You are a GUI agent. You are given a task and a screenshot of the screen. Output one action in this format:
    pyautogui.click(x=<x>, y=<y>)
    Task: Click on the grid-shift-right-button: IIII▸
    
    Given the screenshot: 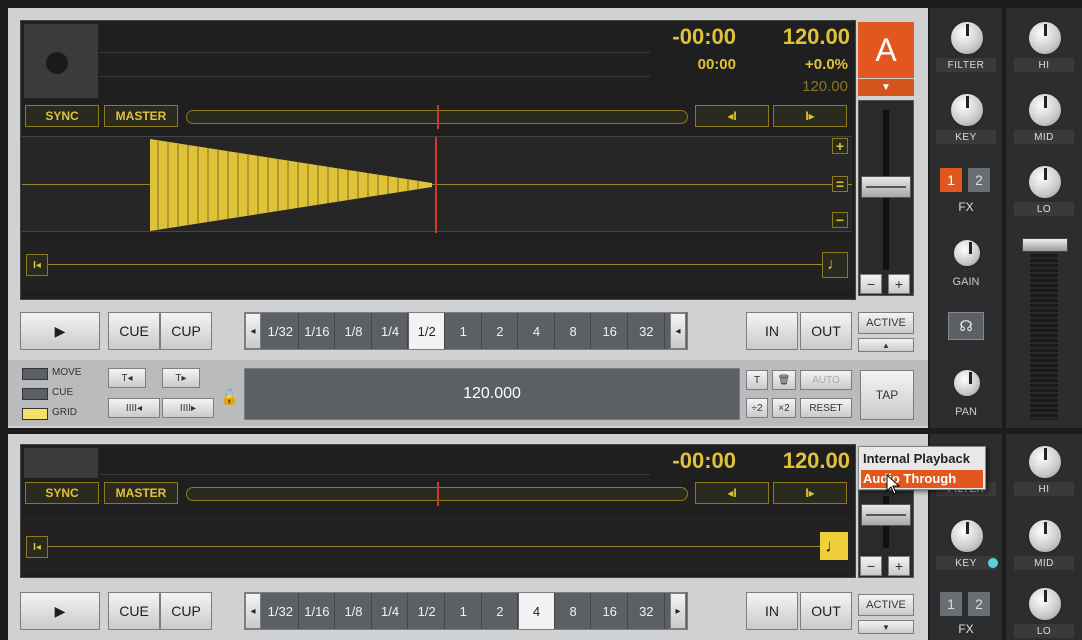 What is the action you would take?
    pyautogui.click(x=188, y=408)
    